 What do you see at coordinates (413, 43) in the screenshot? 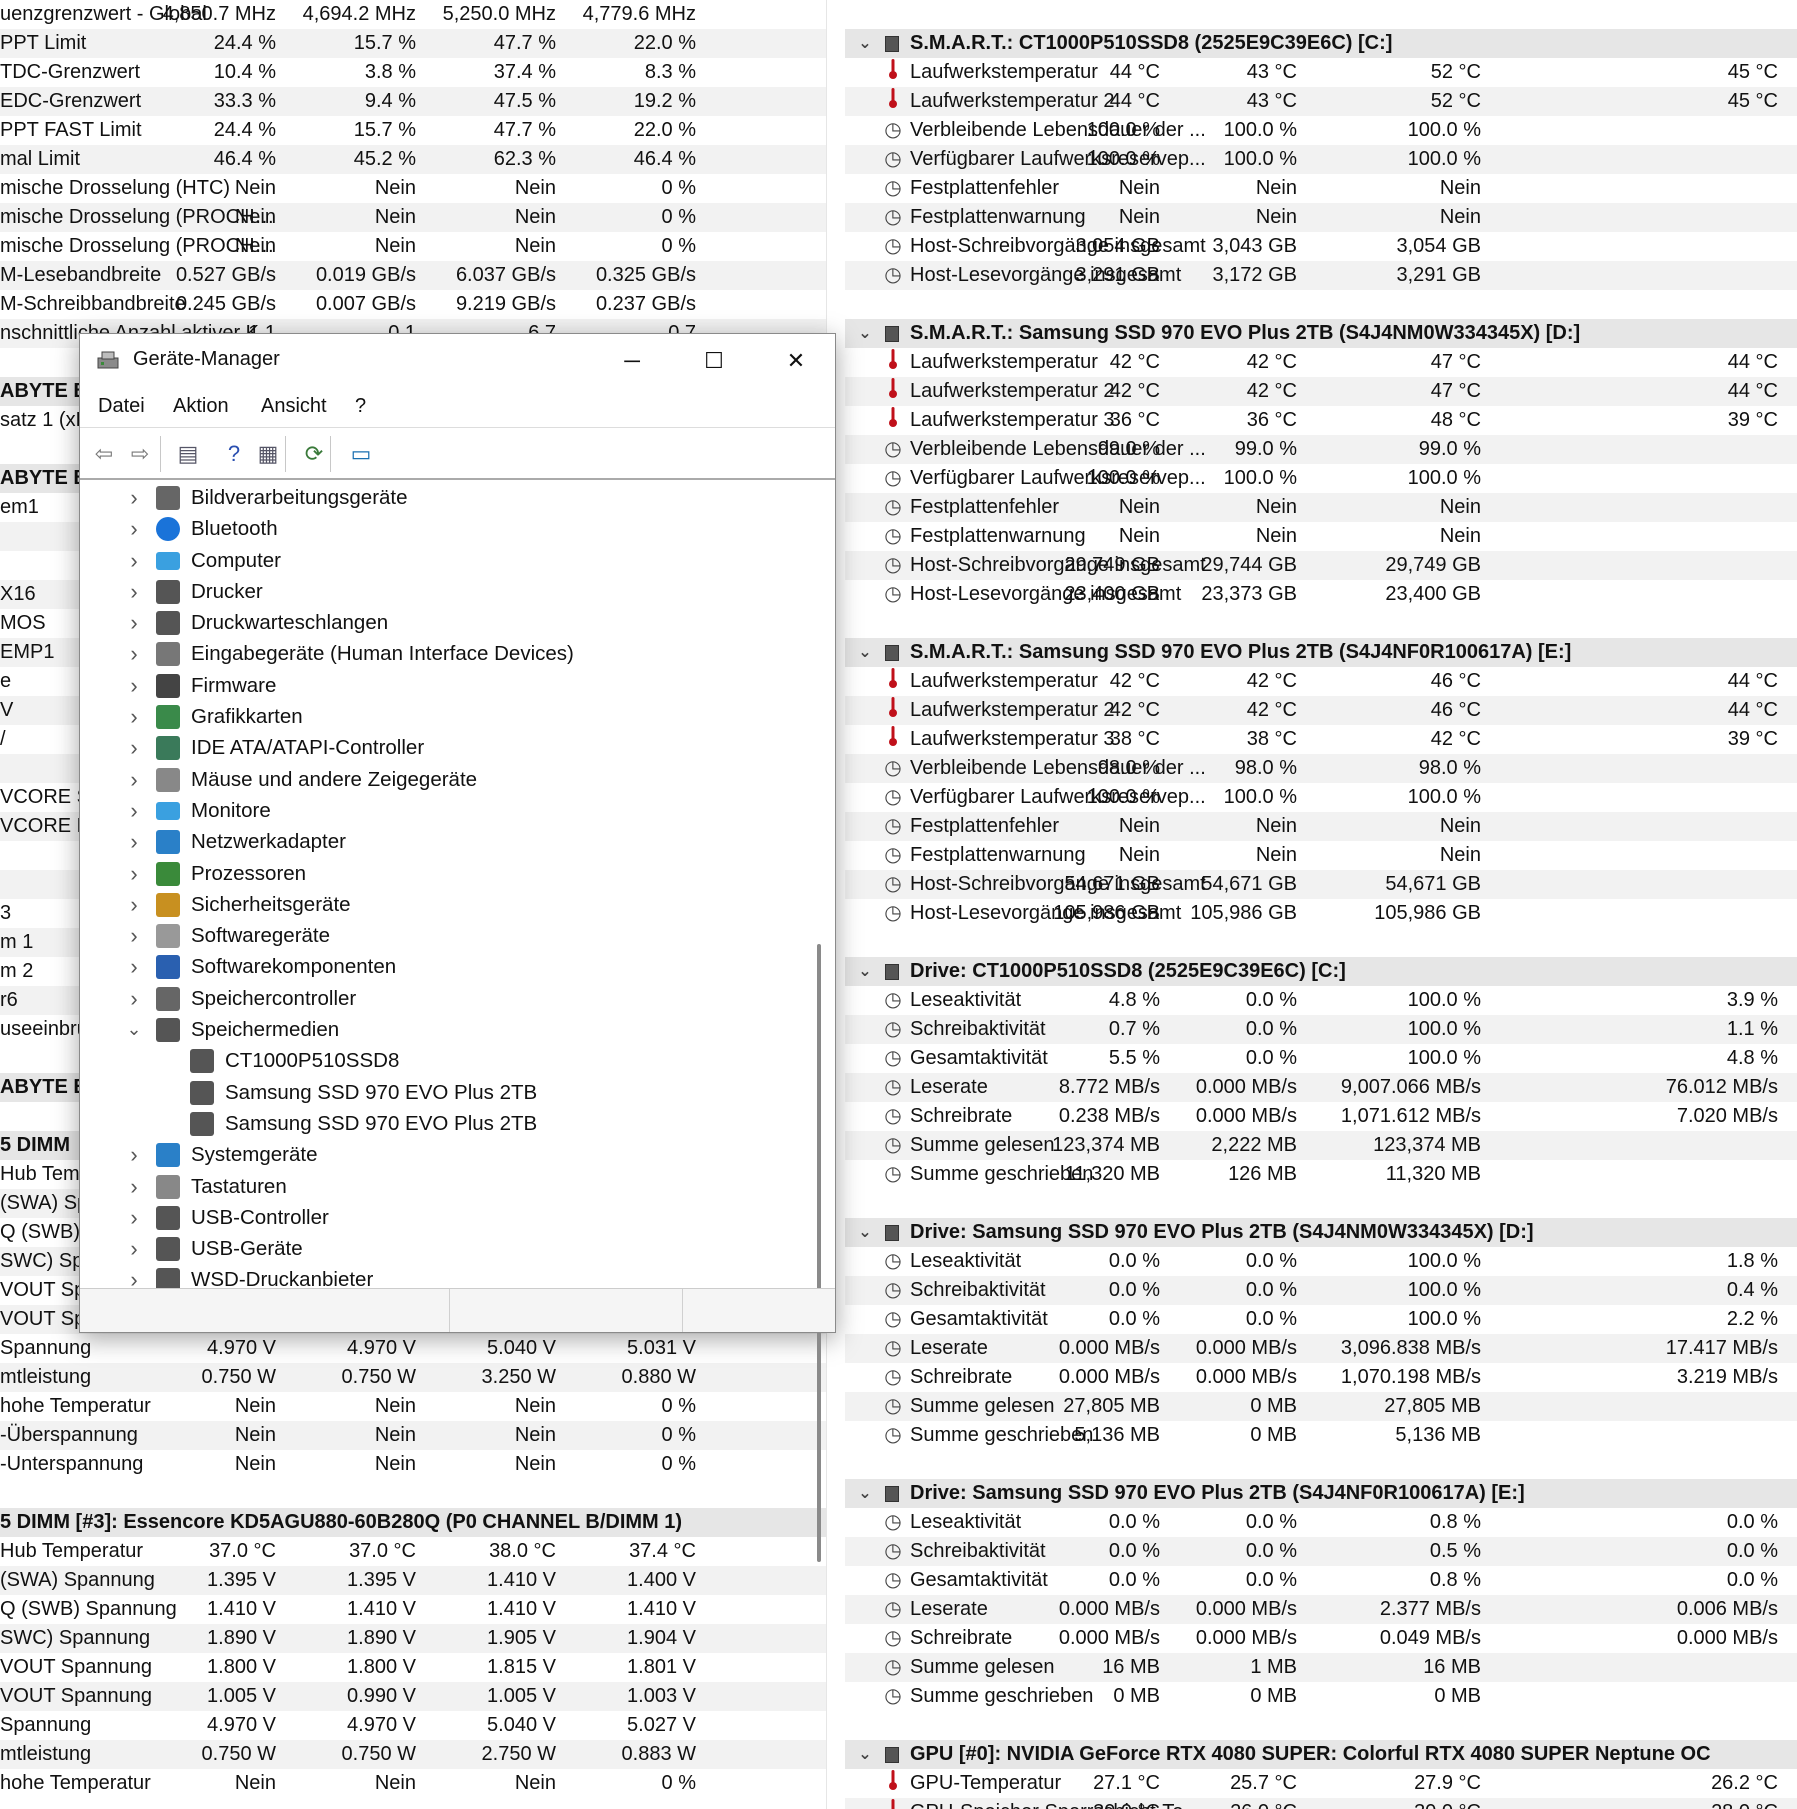
I see `sensor-row: PPT Limit 24.4 % 15.7 % 47.7 % 22.0 %` at bounding box center [413, 43].